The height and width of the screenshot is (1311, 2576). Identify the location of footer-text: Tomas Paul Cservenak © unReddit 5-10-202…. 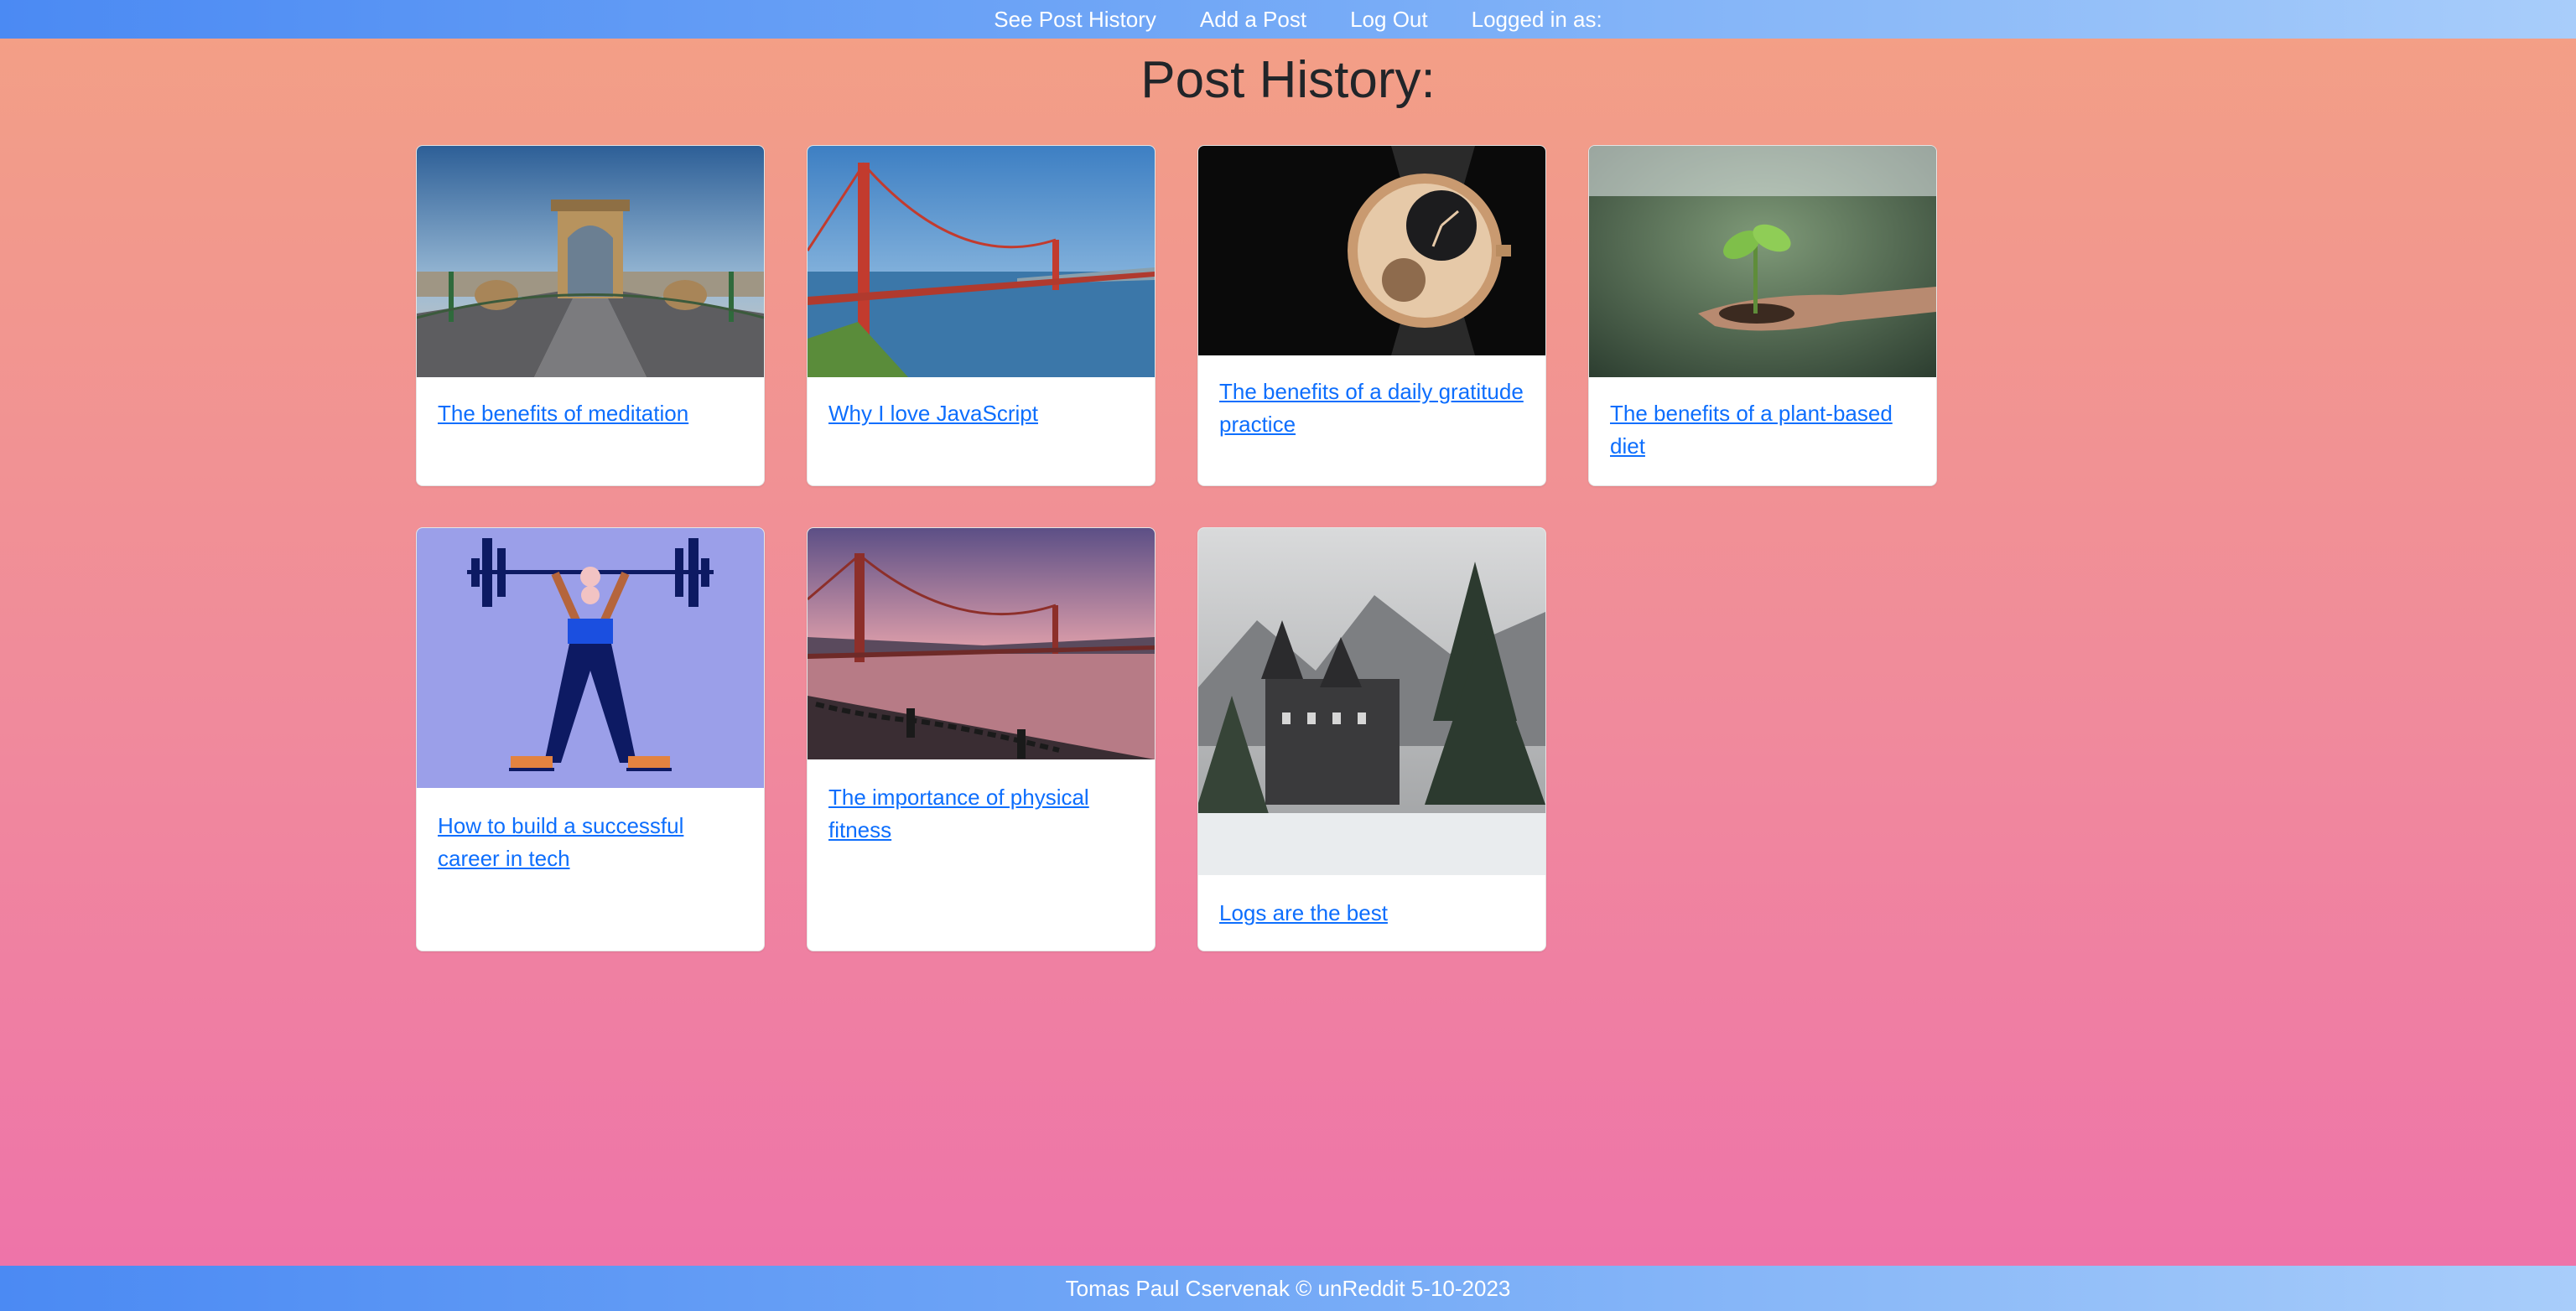
(1288, 1288).